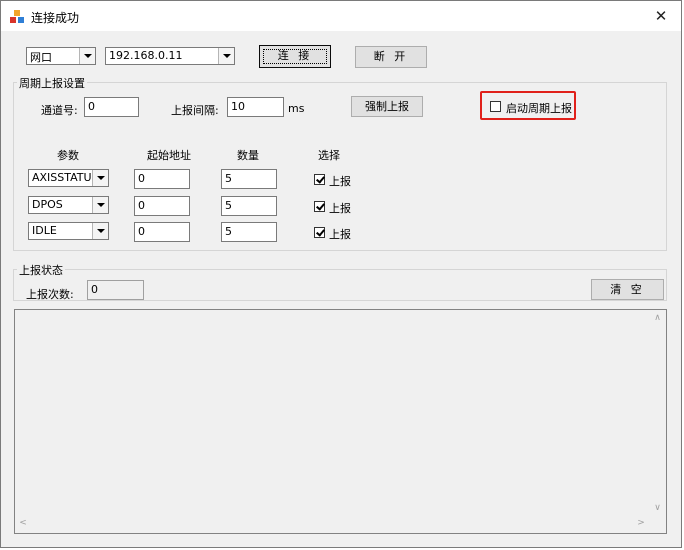 This screenshot has height=550, width=684. I want to click on scroll-up-icon: ∧, so click(657, 318).